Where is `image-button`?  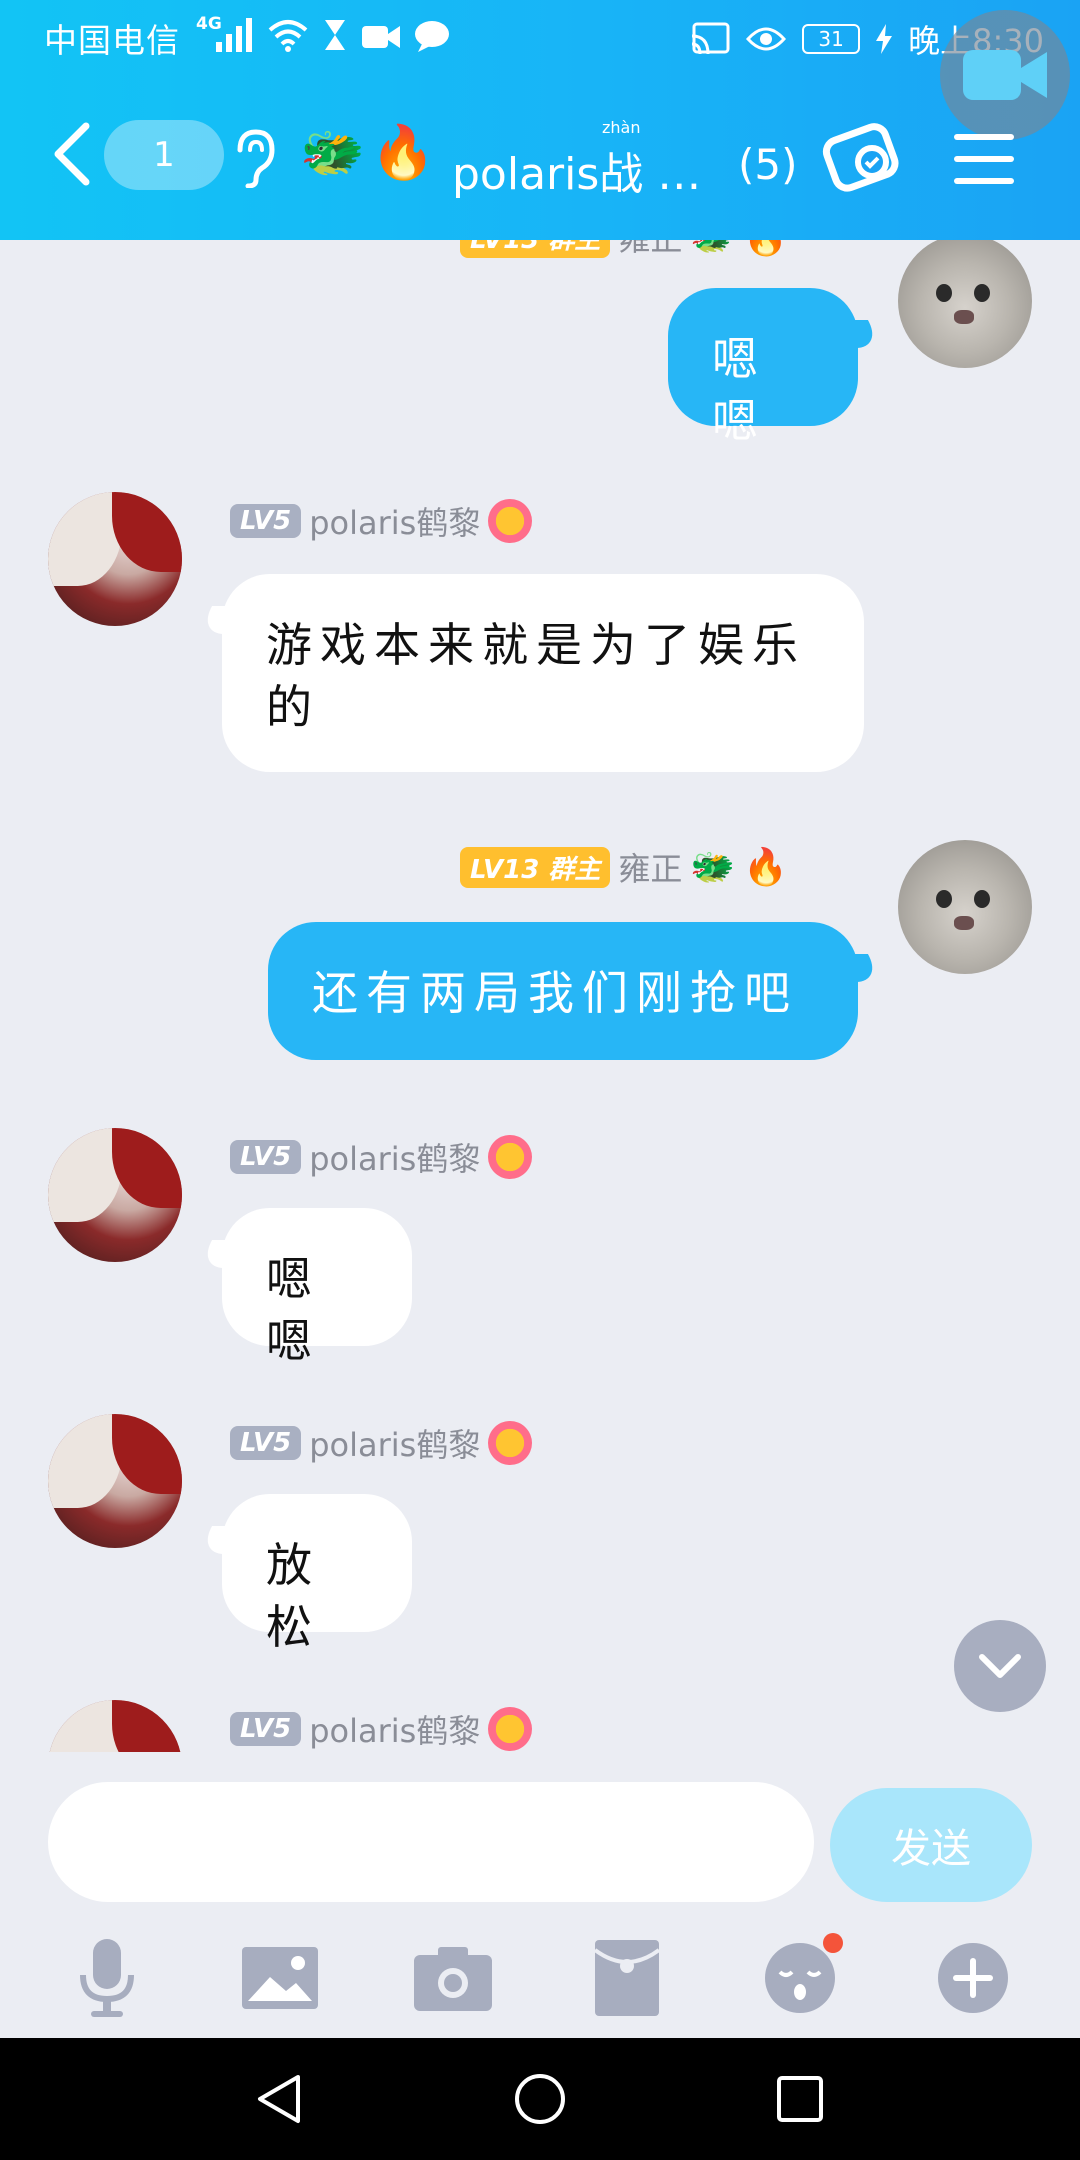
image-button is located at coordinates (280, 1978).